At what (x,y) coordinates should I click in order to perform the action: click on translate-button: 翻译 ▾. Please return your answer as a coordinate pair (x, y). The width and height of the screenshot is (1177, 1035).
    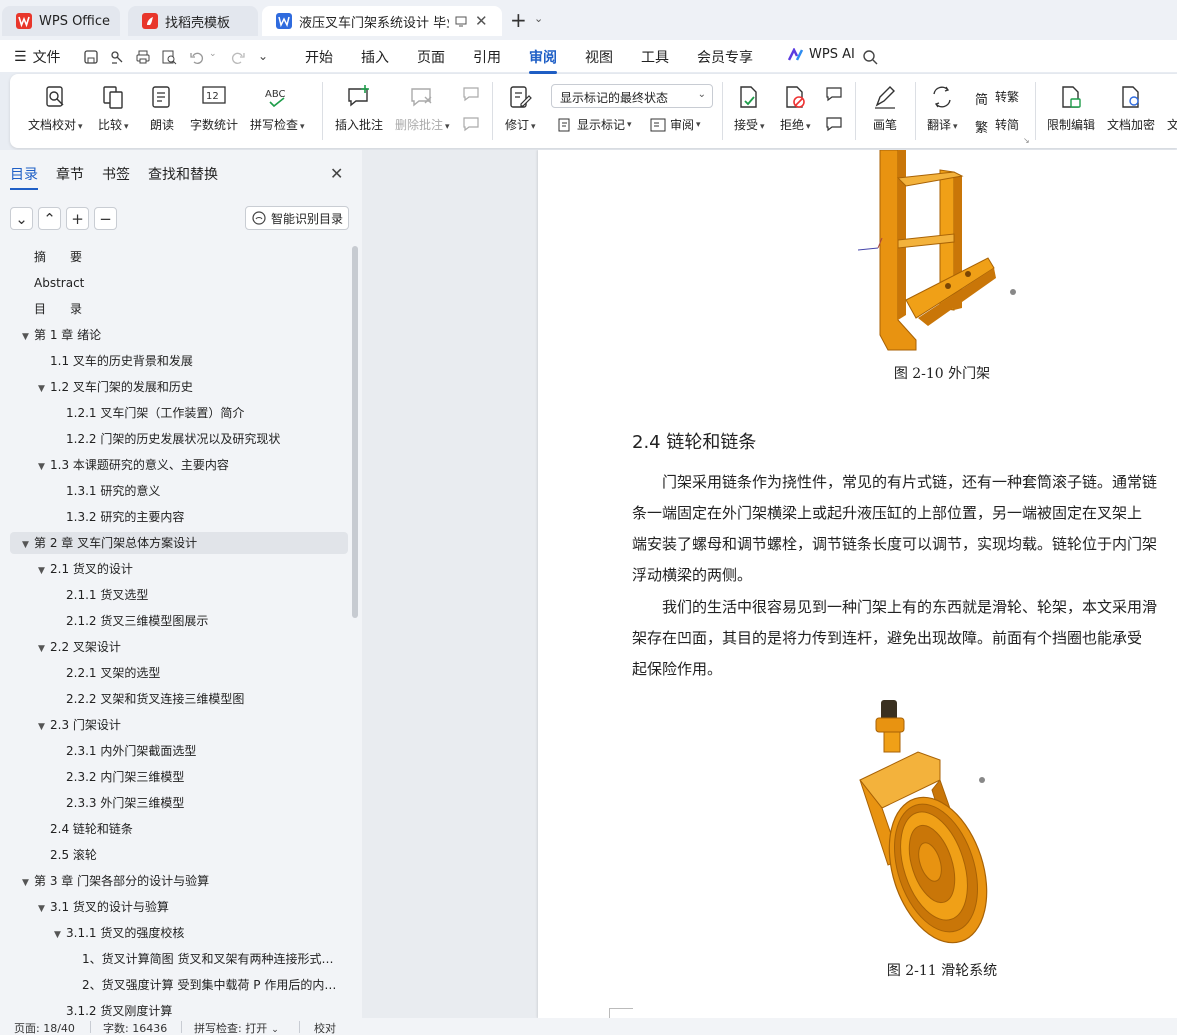
    Looking at the image, I should click on (942, 108).